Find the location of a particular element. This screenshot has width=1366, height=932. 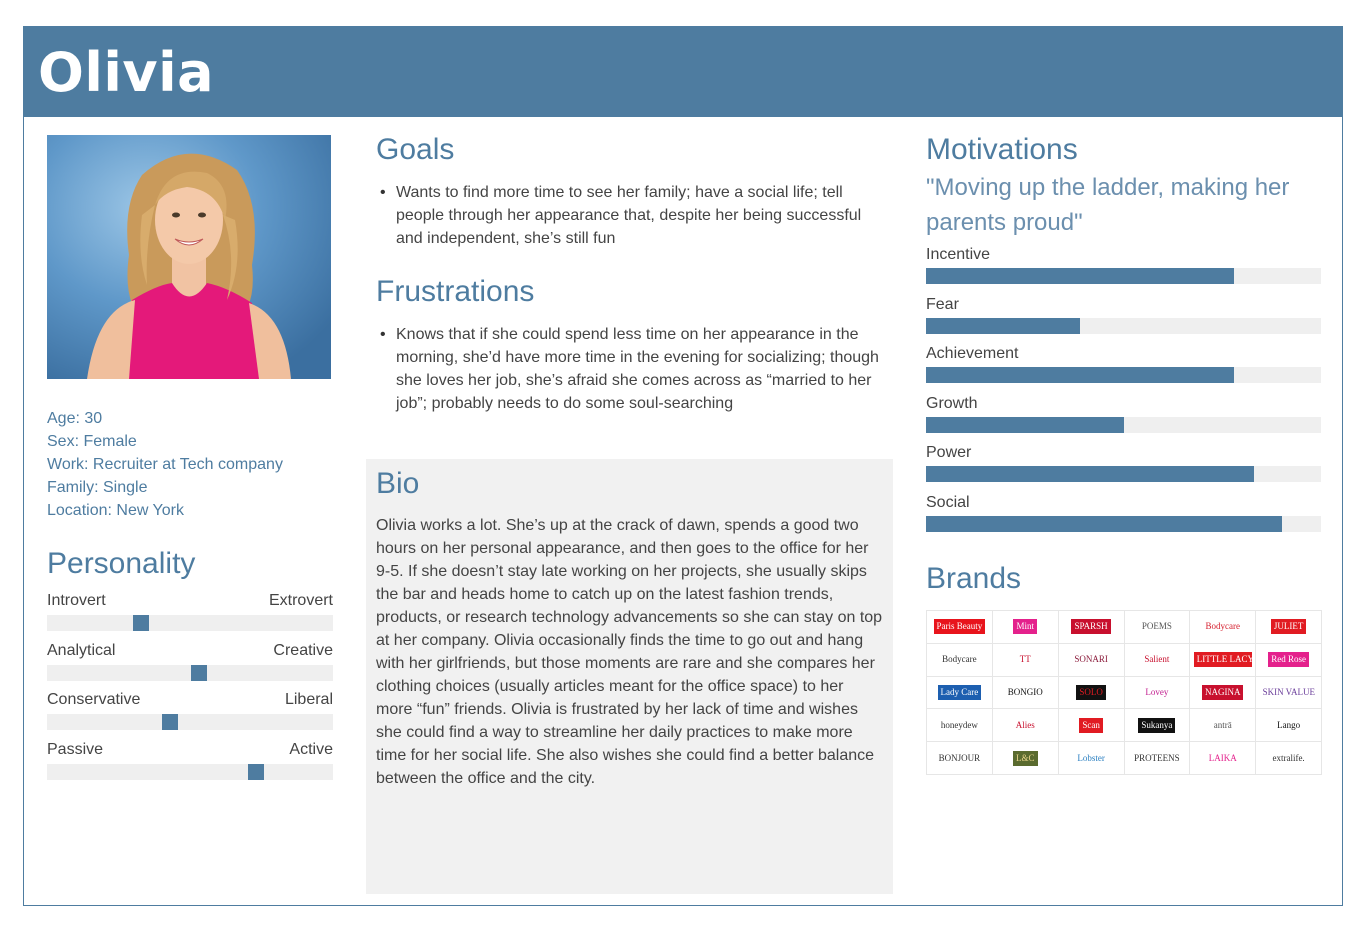

brand-logo-text: PROTEENS is located at coordinates (1157, 758).